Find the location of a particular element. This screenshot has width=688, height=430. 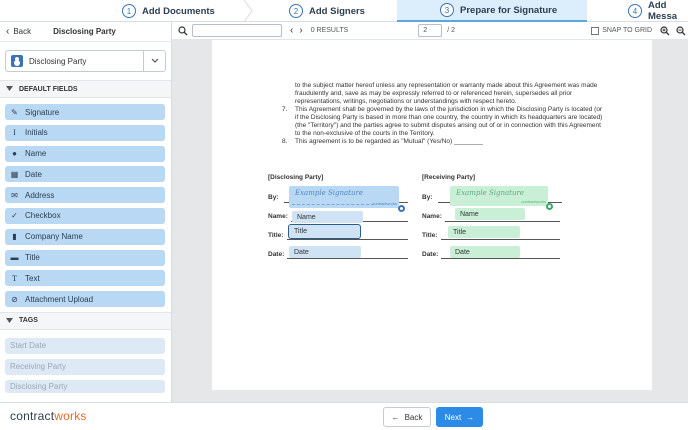

next-result-icon: › is located at coordinates (300, 30).